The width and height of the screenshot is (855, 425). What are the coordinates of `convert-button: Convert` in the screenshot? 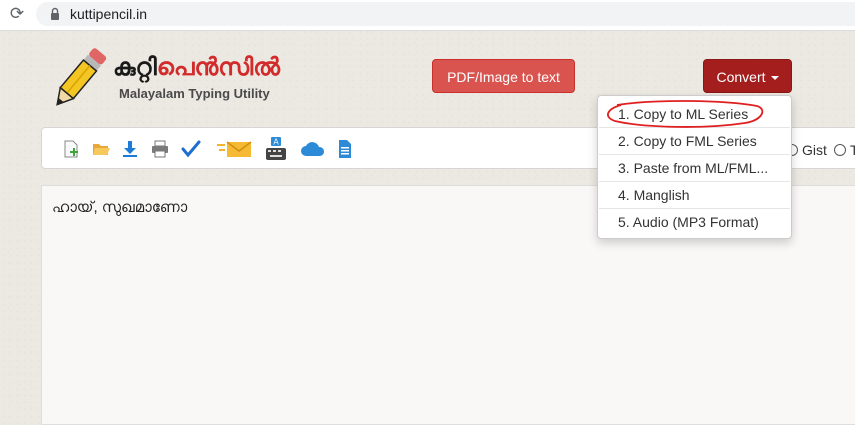 It's located at (747, 76).